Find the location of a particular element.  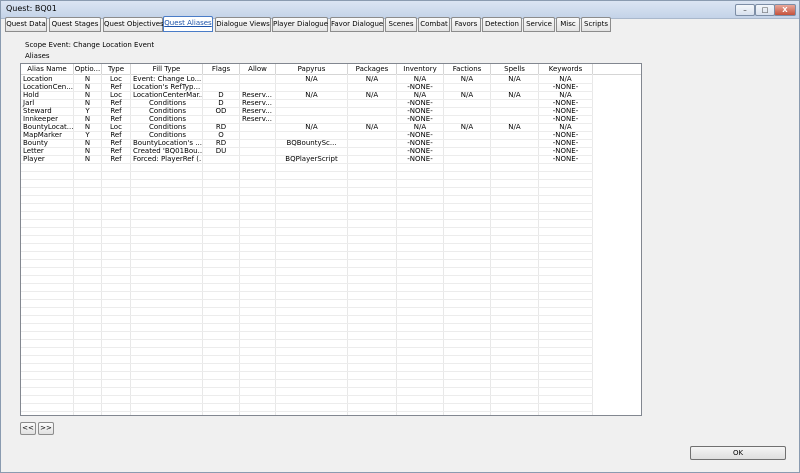

column-header-fill-type: Fill Type is located at coordinates (167, 69).